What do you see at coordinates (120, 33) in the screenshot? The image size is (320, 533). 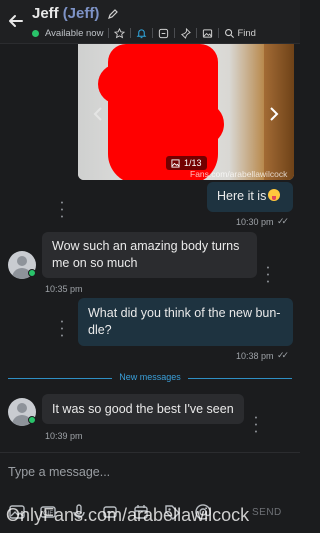 I see `star-icon` at bounding box center [120, 33].